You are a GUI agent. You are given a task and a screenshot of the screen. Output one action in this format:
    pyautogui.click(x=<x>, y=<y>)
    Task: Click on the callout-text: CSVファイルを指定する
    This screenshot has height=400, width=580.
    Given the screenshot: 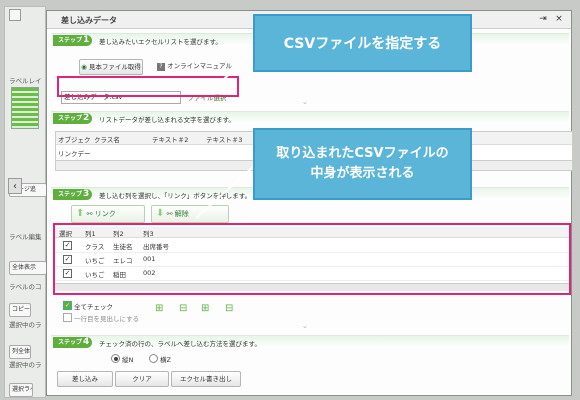 What is the action you would take?
    pyautogui.click(x=362, y=44)
    